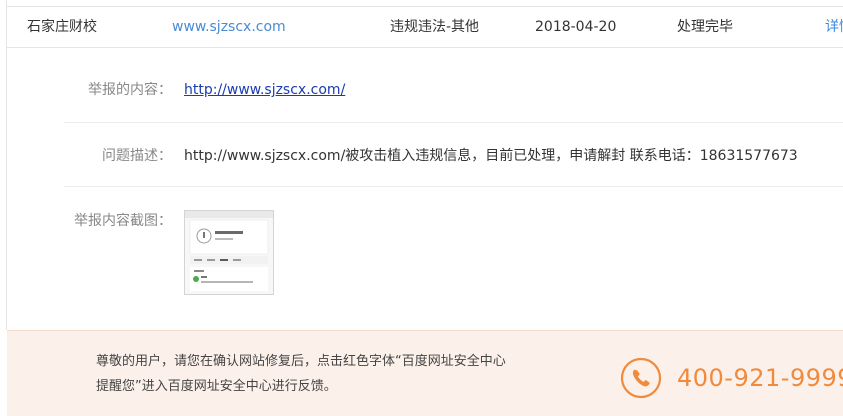  What do you see at coordinates (705, 27) in the screenshot?
I see `status-text: 处理完毕` at bounding box center [705, 27].